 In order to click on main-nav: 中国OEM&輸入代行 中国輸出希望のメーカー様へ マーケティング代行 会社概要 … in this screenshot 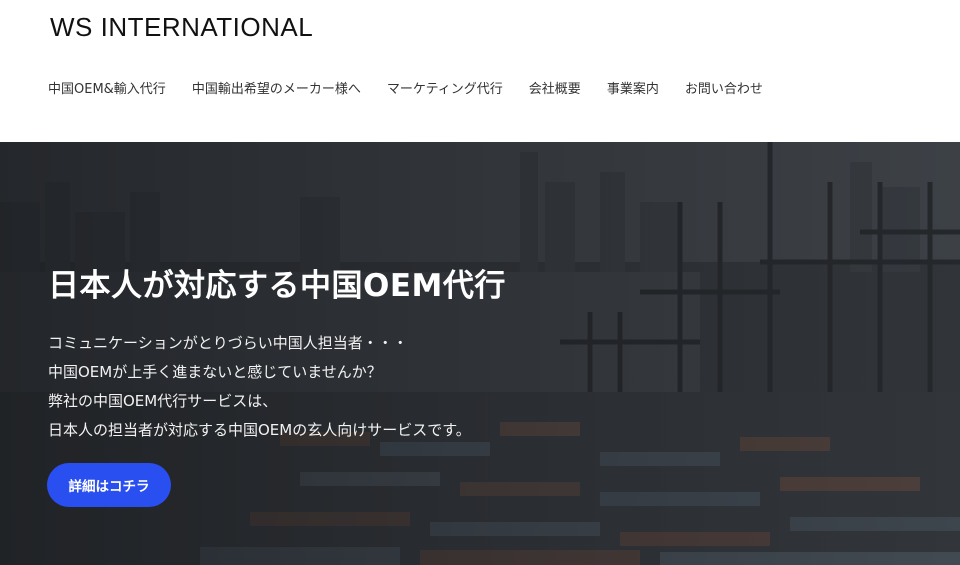, I will do `click(405, 90)`.